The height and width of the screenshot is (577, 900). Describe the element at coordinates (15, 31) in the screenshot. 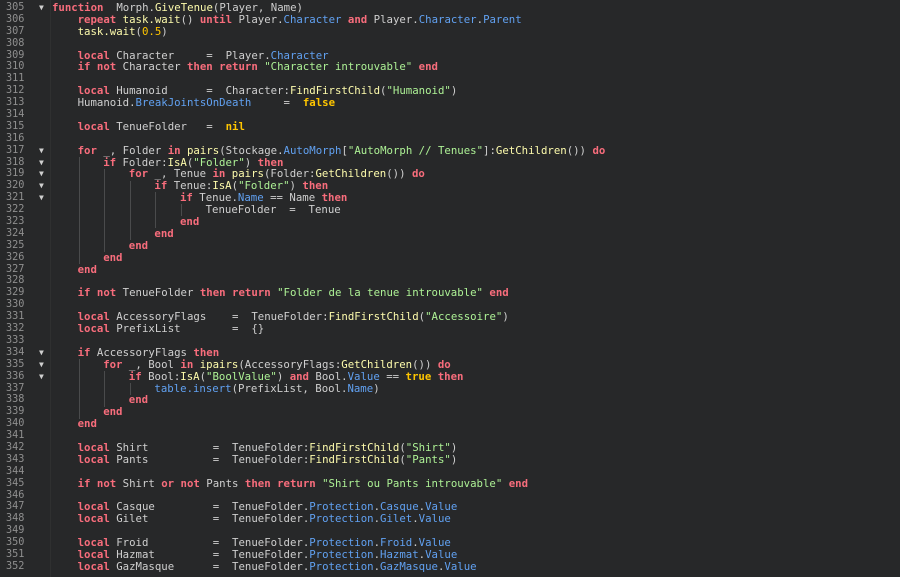

I see `line-number: 307` at that location.